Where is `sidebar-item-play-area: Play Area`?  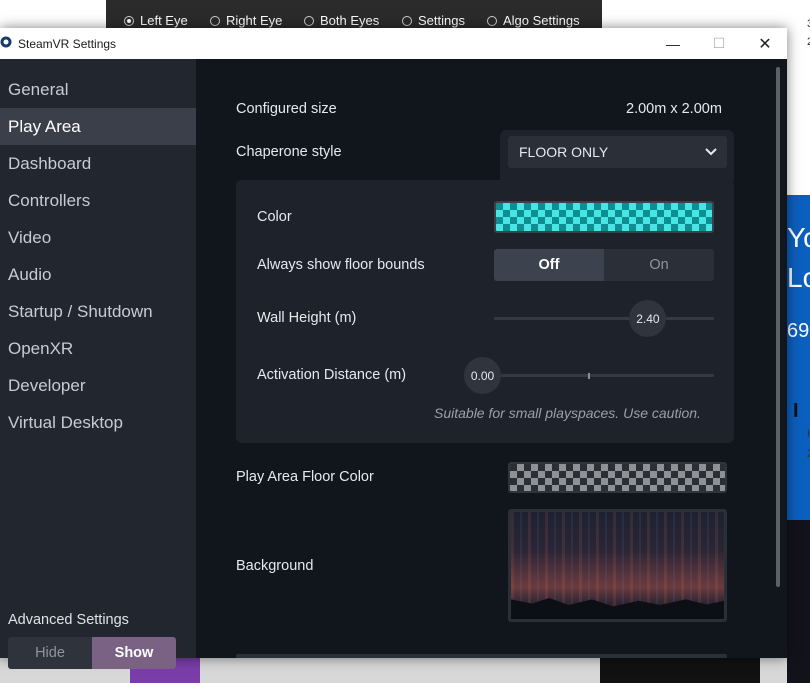
sidebar-item-play-area: Play Area is located at coordinates (98, 126).